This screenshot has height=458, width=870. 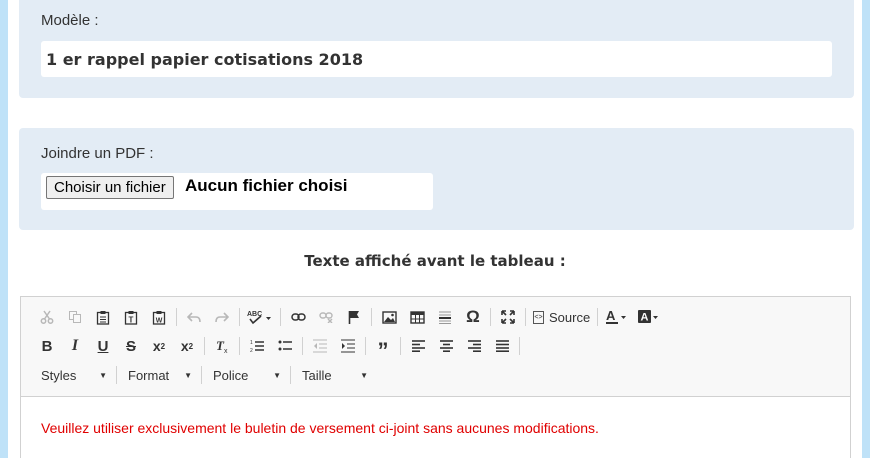 I want to click on section-title: Texte affiché avant le tableau :, so click(x=435, y=261).